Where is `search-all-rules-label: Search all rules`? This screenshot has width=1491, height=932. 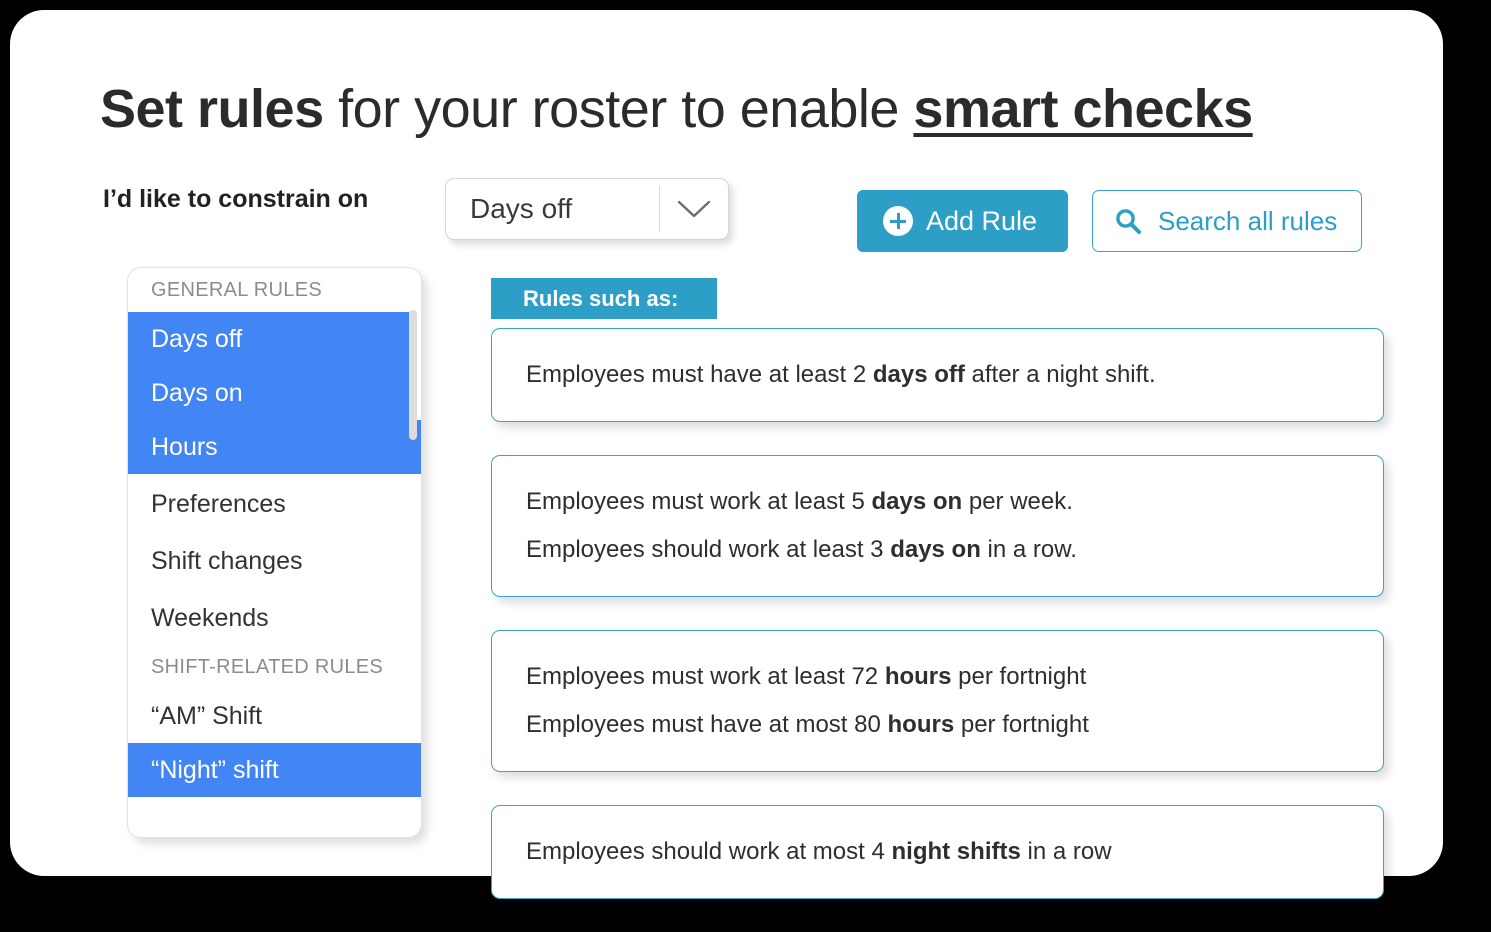
search-all-rules-label: Search all rules is located at coordinates (1248, 220).